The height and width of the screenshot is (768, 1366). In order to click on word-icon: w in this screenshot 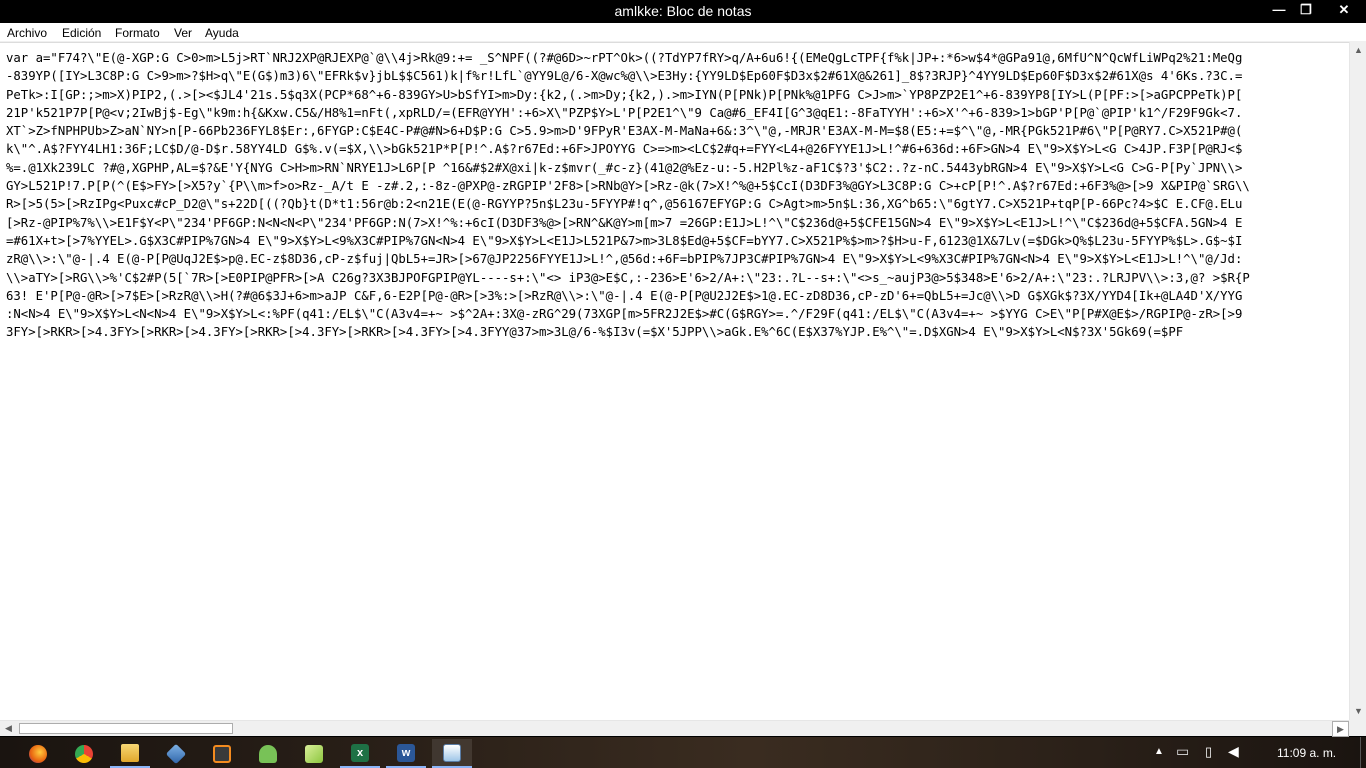, I will do `click(406, 752)`.